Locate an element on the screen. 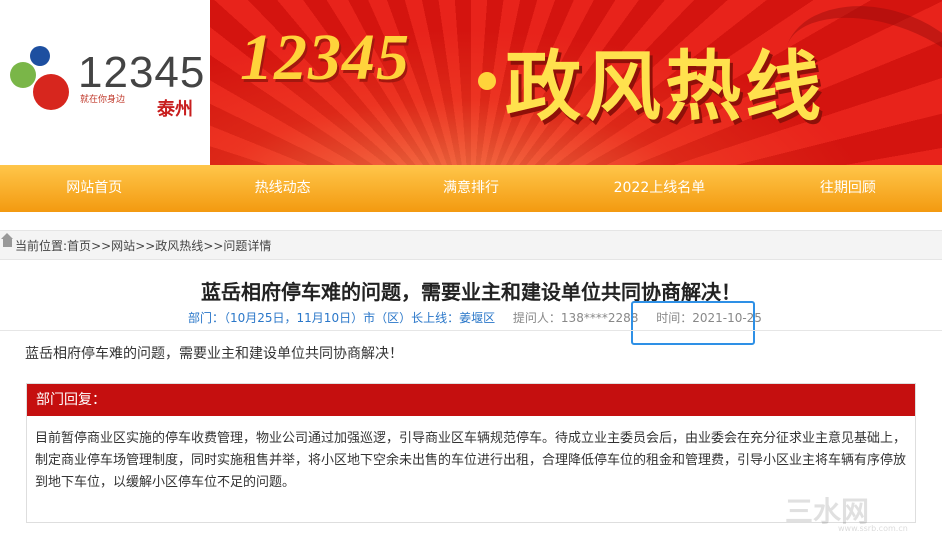 The width and height of the screenshot is (942, 550). nav-item-satisfaction-ranking: 满意排行 is located at coordinates (471, 188).